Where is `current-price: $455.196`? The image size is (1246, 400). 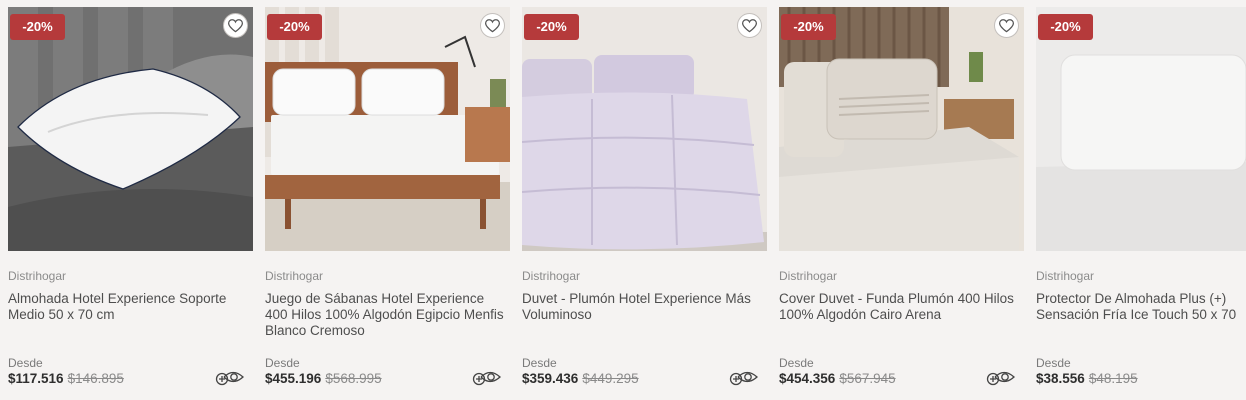 current-price: $455.196 is located at coordinates (293, 378).